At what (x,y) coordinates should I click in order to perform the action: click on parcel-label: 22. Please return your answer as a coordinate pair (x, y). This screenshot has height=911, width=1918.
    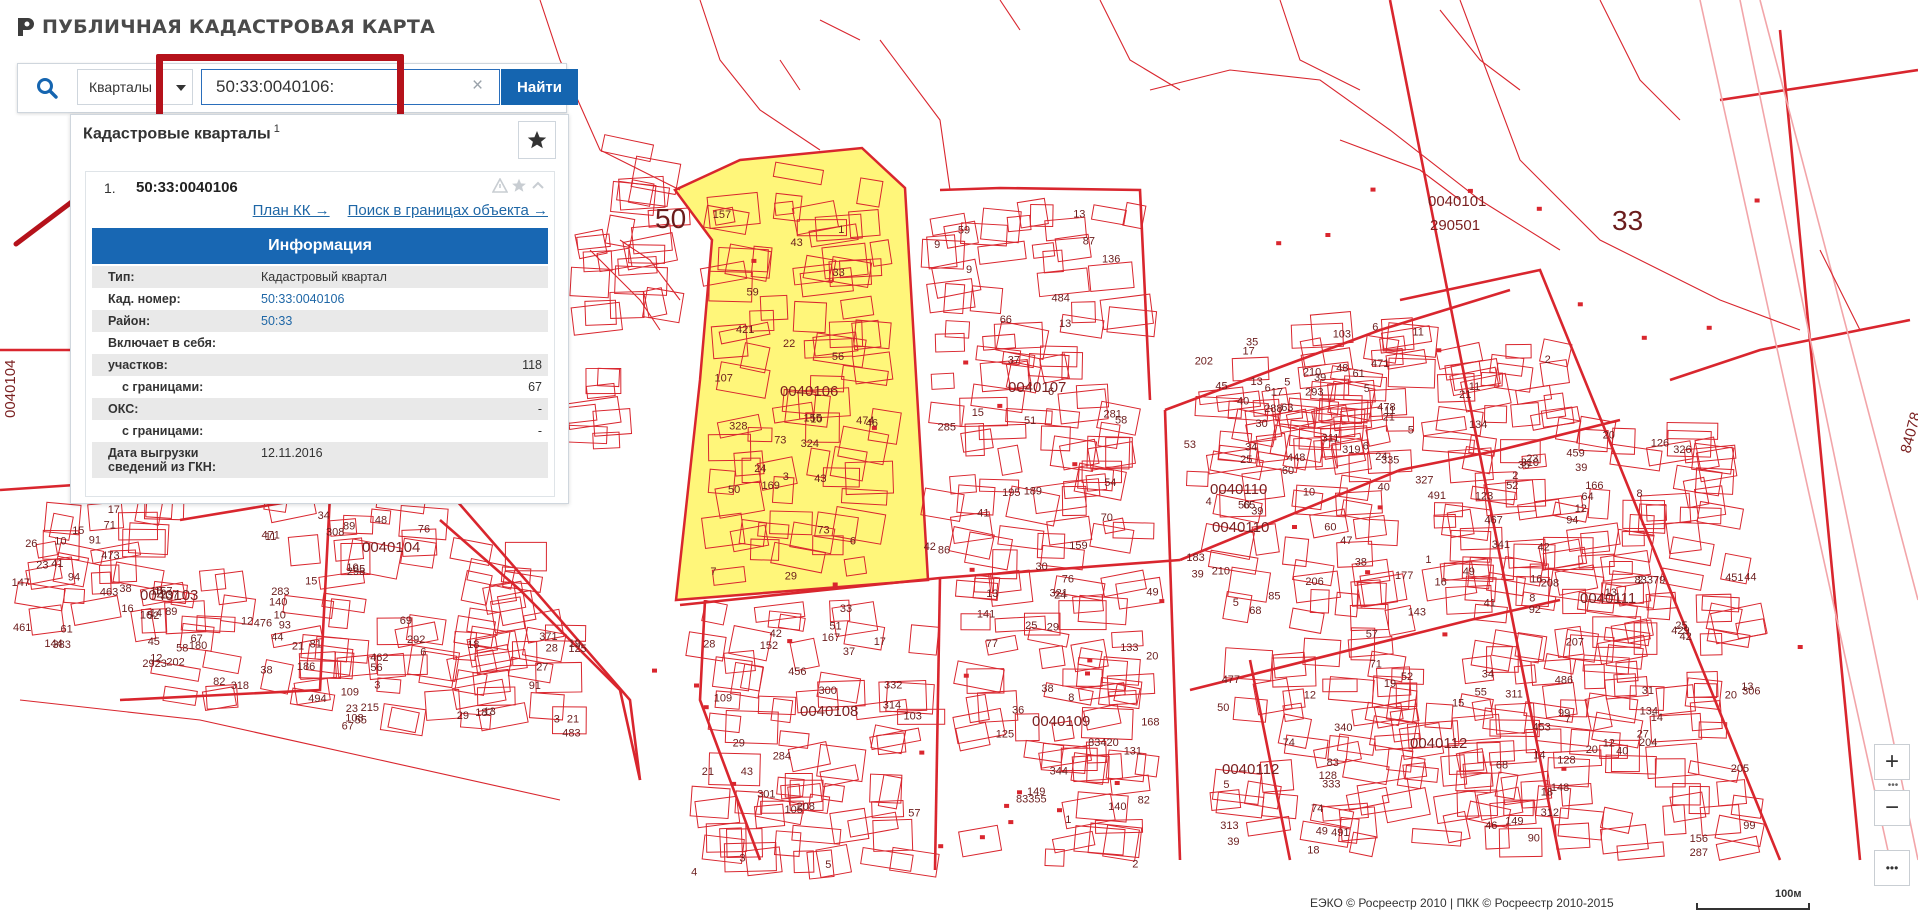
    Looking at the image, I should click on (789, 344).